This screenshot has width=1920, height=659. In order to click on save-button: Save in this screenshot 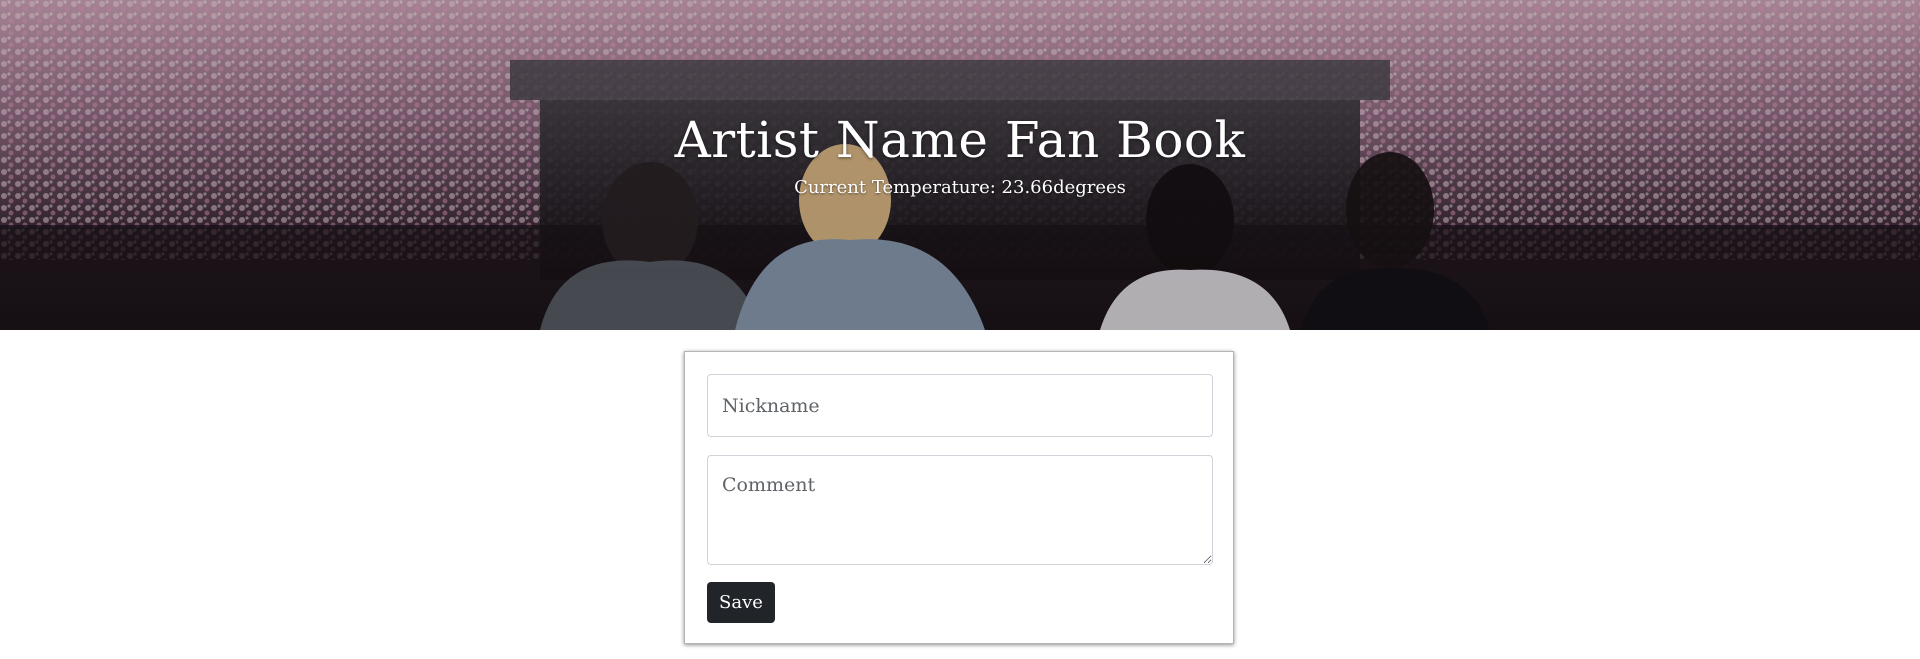, I will do `click(741, 602)`.